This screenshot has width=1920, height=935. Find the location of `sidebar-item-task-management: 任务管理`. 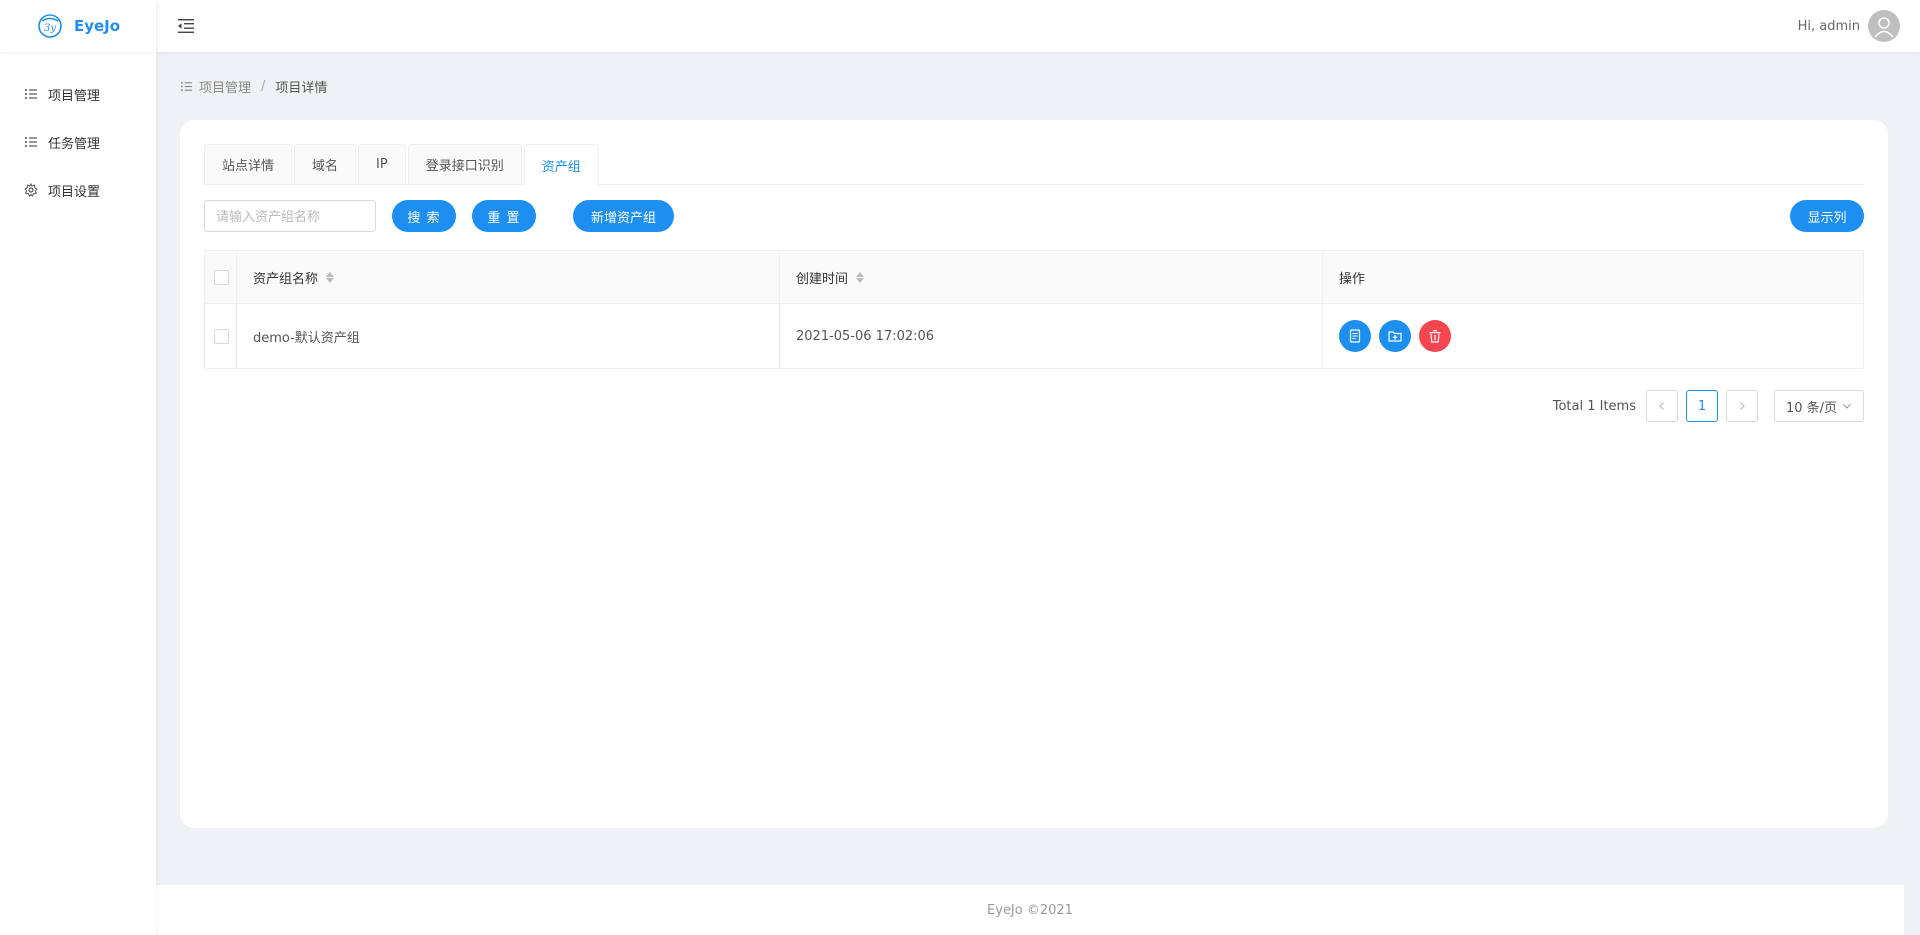

sidebar-item-task-management: 任务管理 is located at coordinates (78, 142).